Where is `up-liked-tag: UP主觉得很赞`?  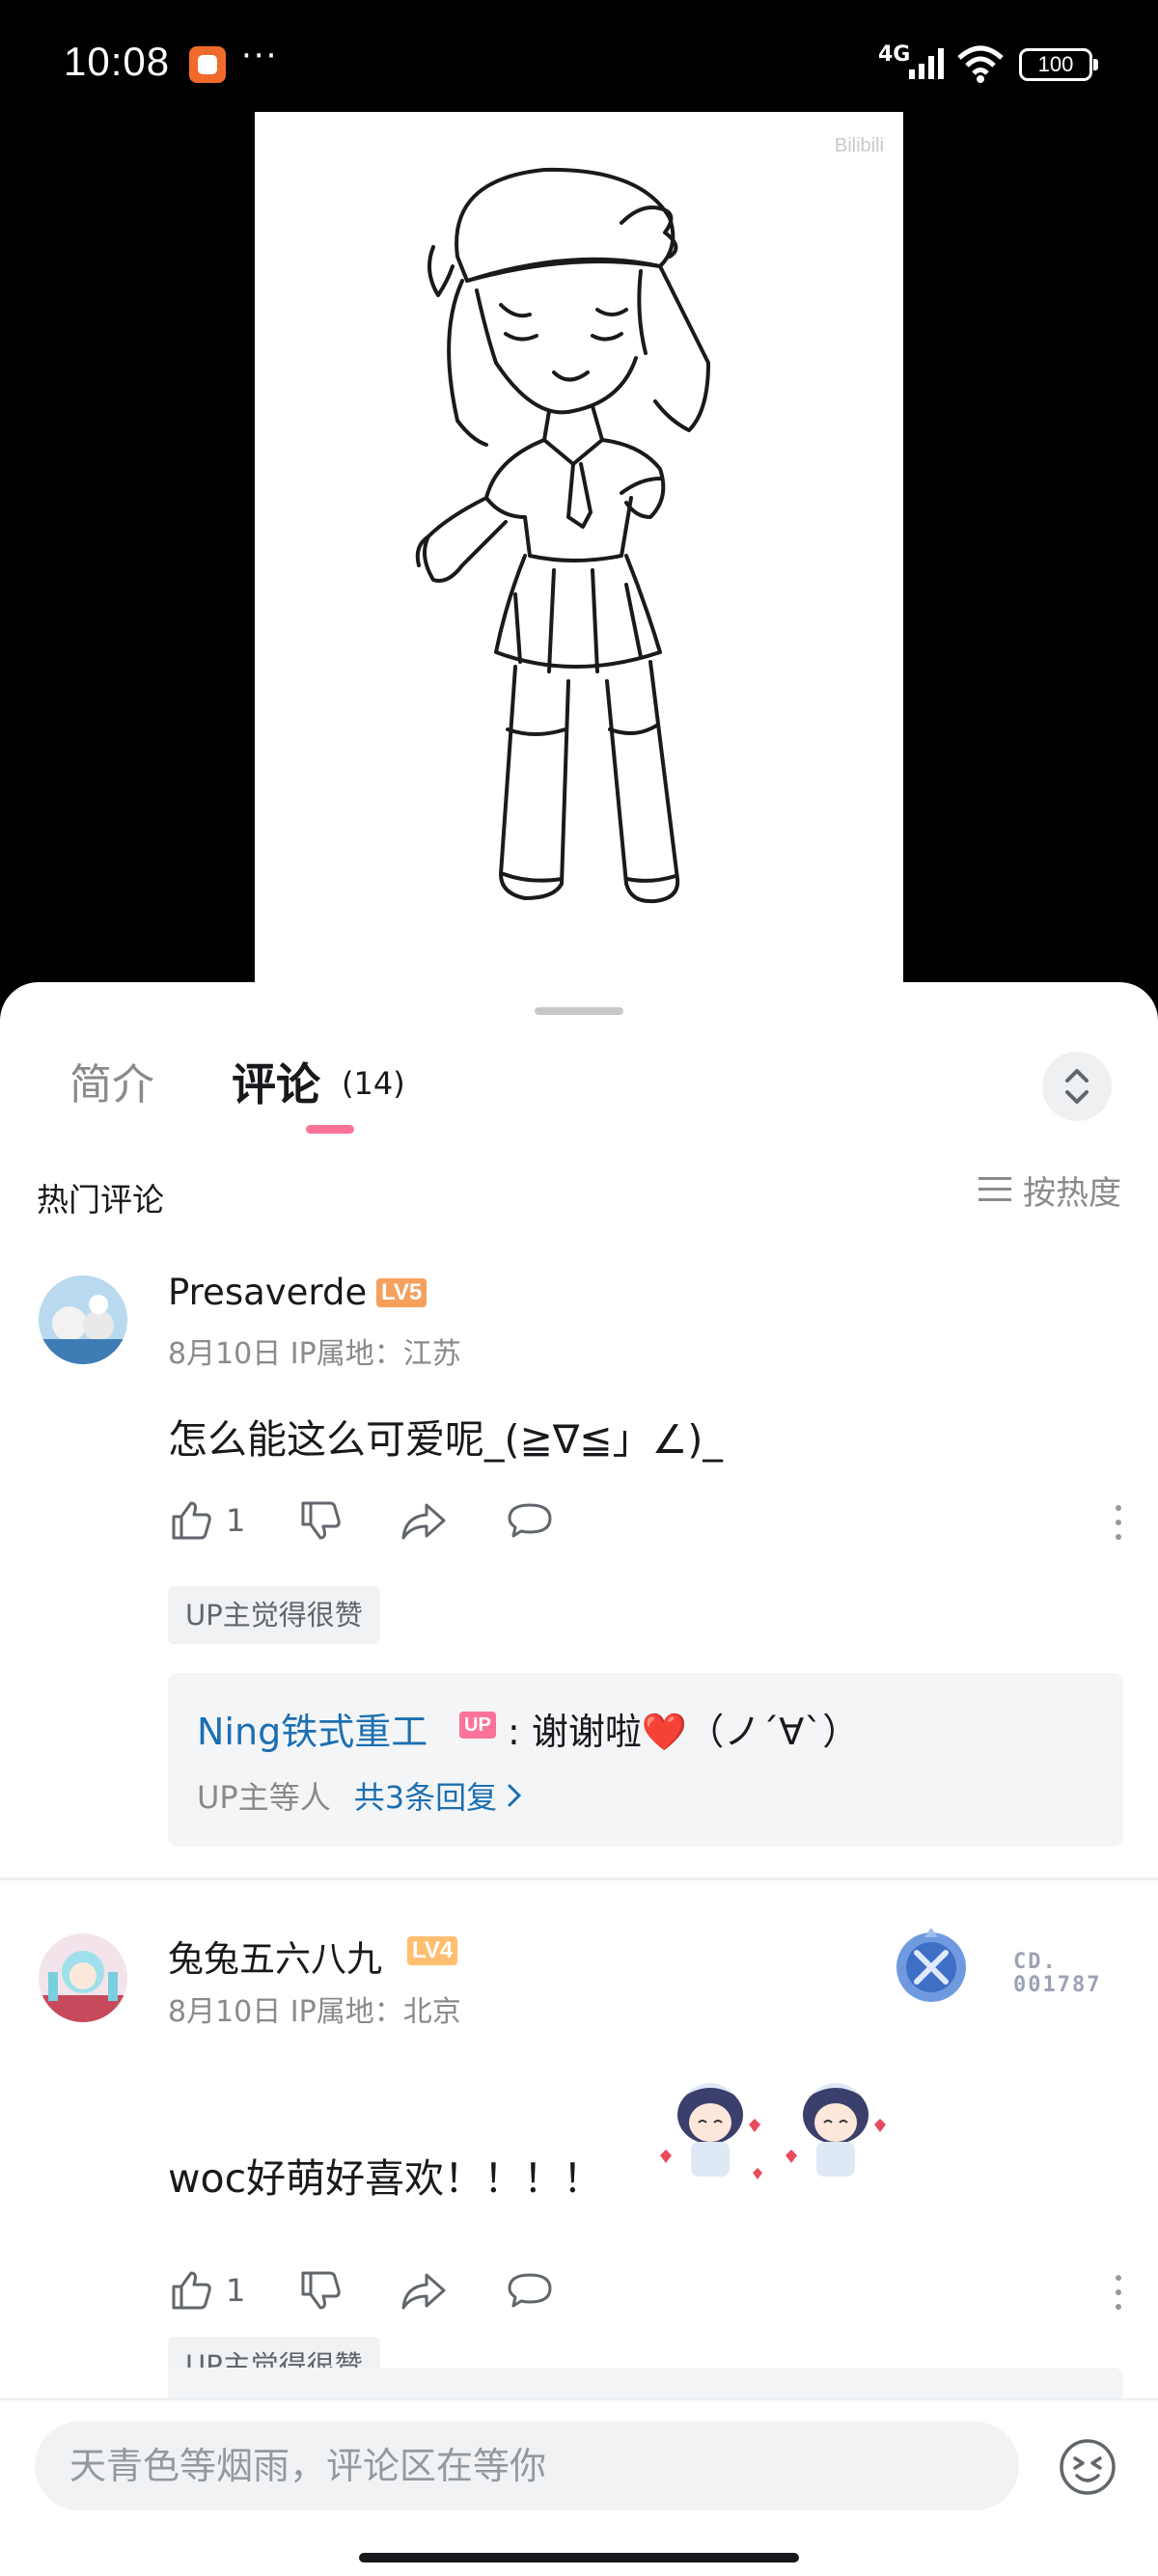
up-liked-tag: UP主觉得很赞 is located at coordinates (274, 1615).